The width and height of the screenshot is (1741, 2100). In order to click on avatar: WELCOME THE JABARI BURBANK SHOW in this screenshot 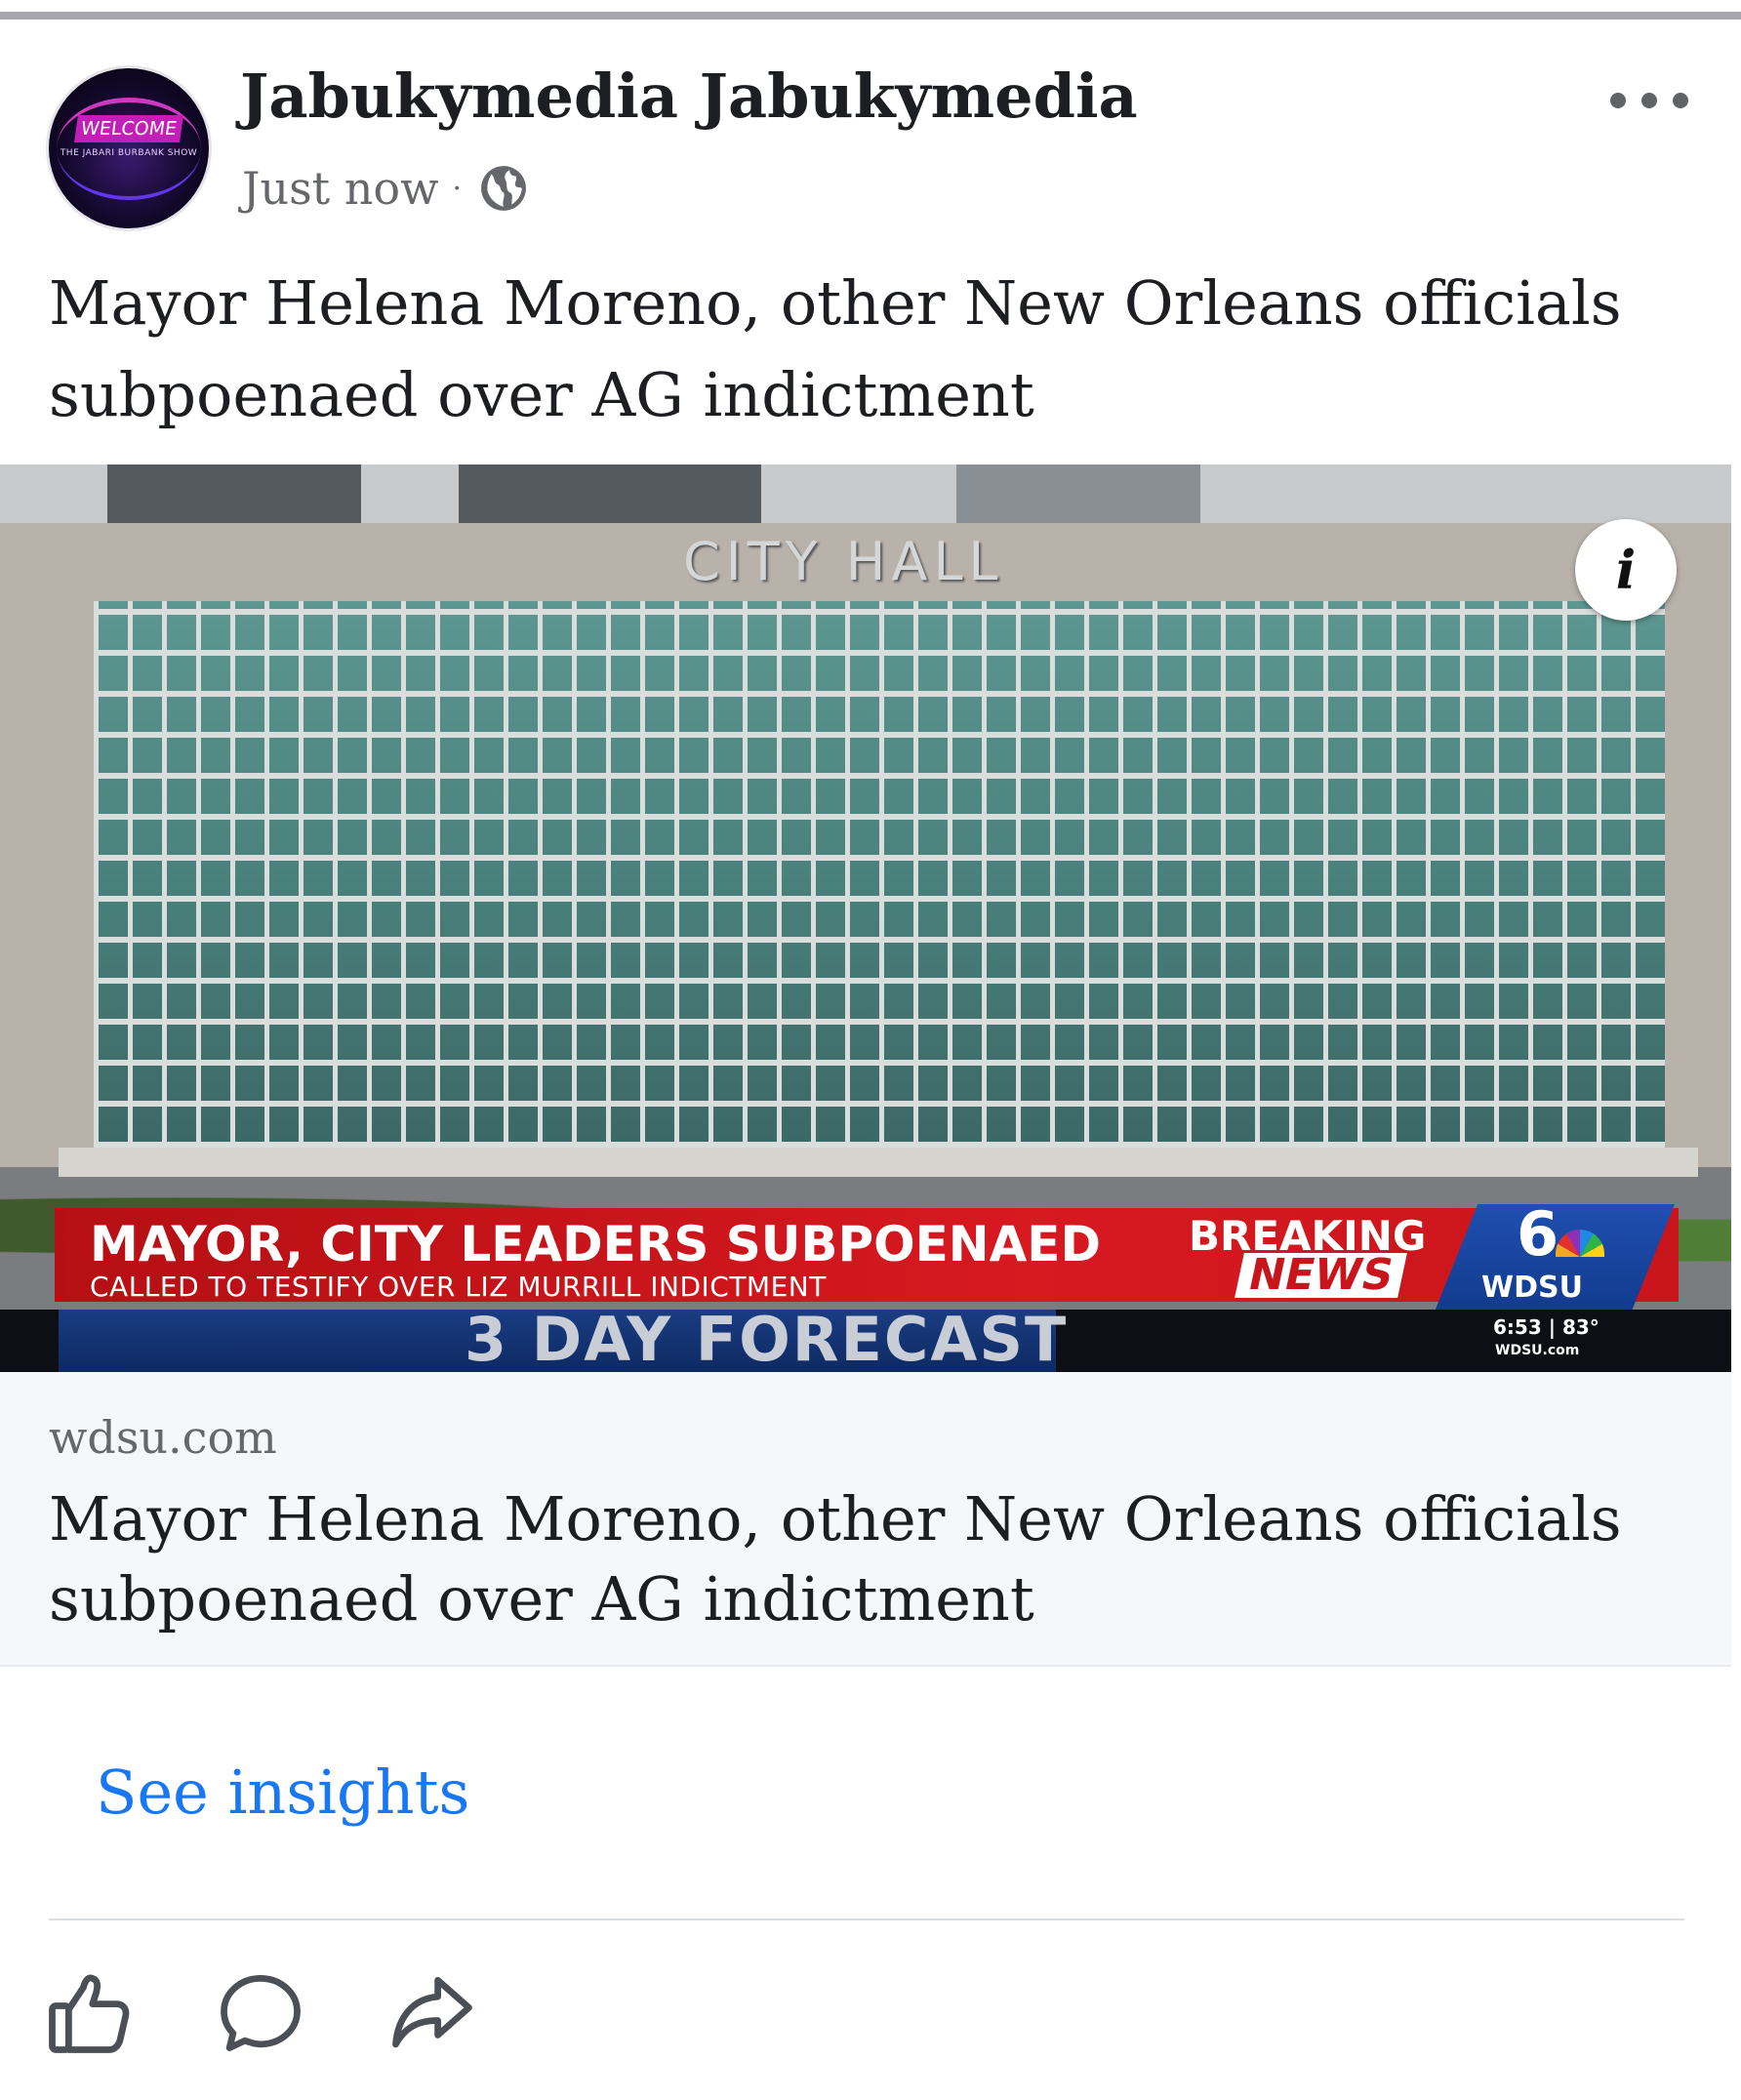, I will do `click(129, 148)`.